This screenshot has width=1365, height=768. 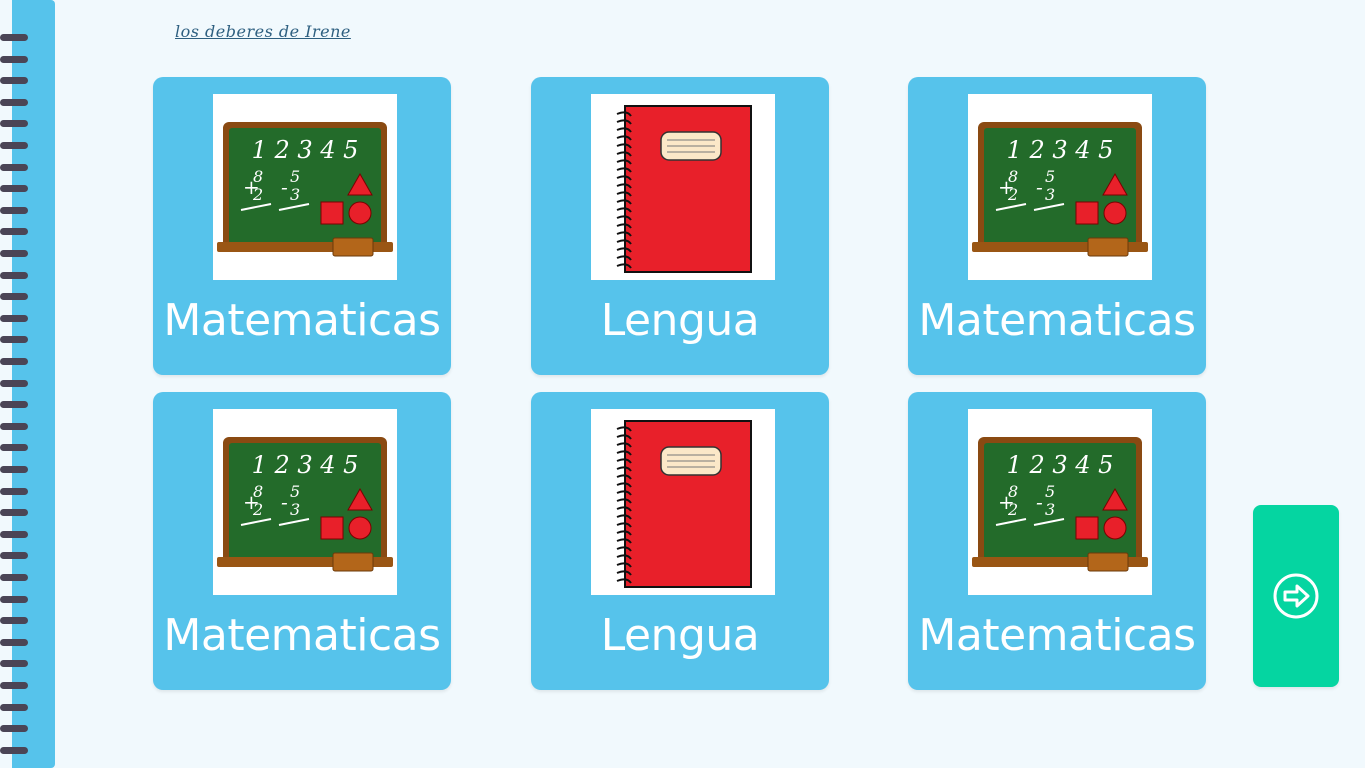 I want to click on title-link: los deberes de Irene, so click(x=263, y=31).